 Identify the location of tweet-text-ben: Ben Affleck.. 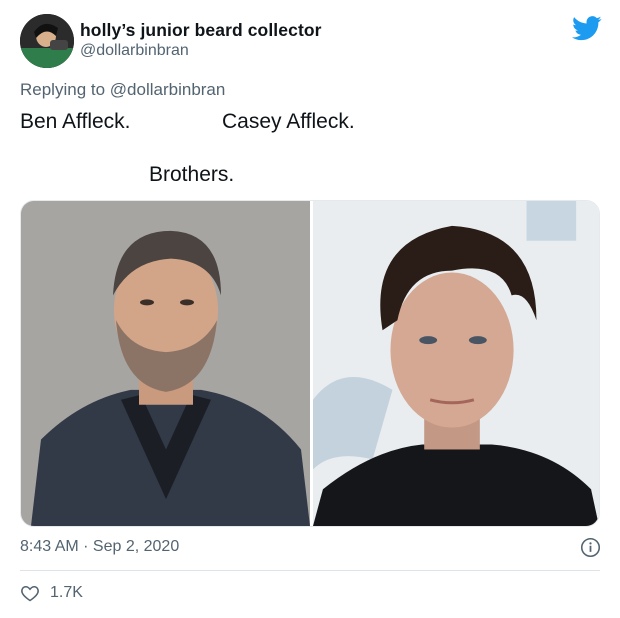
(75, 121).